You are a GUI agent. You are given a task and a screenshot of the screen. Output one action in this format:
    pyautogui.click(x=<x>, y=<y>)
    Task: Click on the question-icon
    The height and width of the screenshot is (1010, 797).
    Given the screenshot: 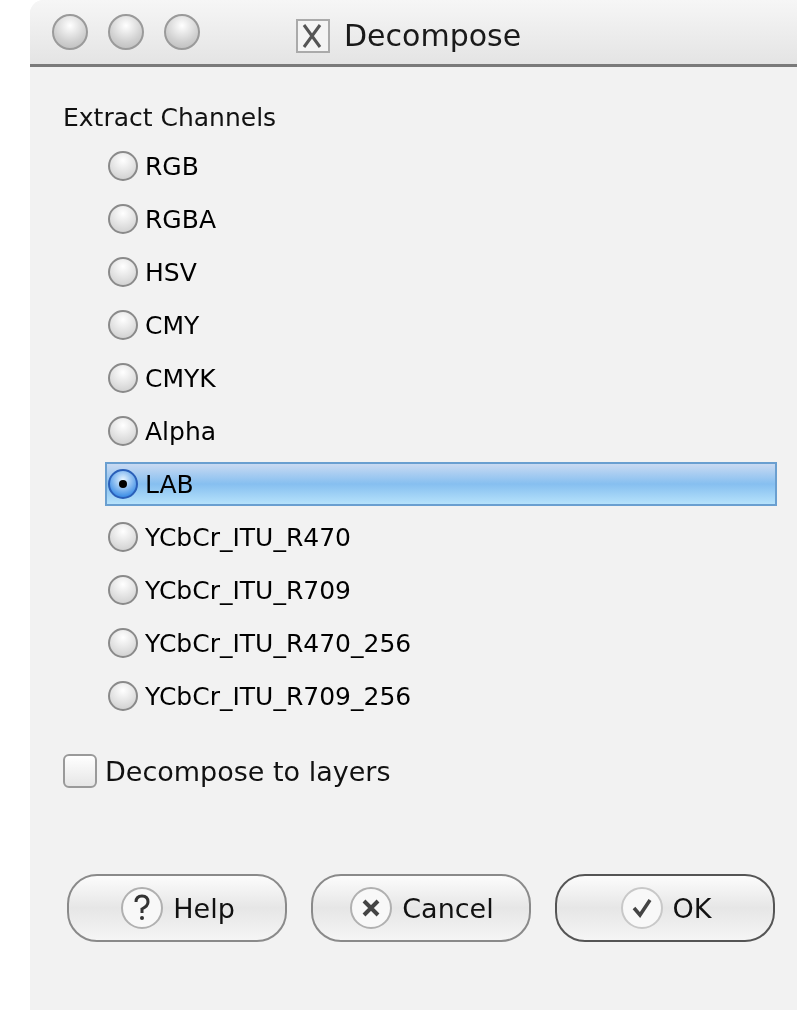 What is the action you would take?
    pyautogui.click(x=142, y=908)
    